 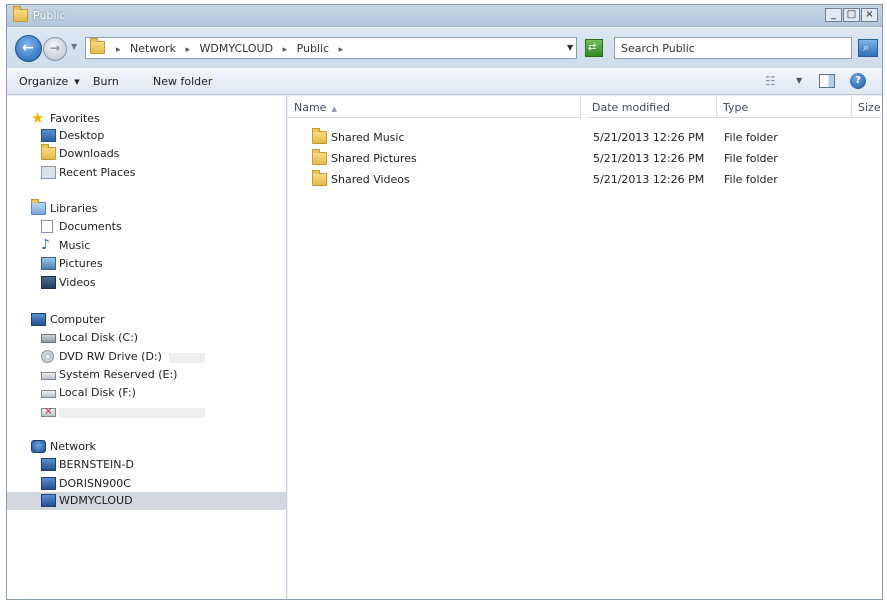 What do you see at coordinates (97, 46) in the screenshot?
I see `network-folder-icon` at bounding box center [97, 46].